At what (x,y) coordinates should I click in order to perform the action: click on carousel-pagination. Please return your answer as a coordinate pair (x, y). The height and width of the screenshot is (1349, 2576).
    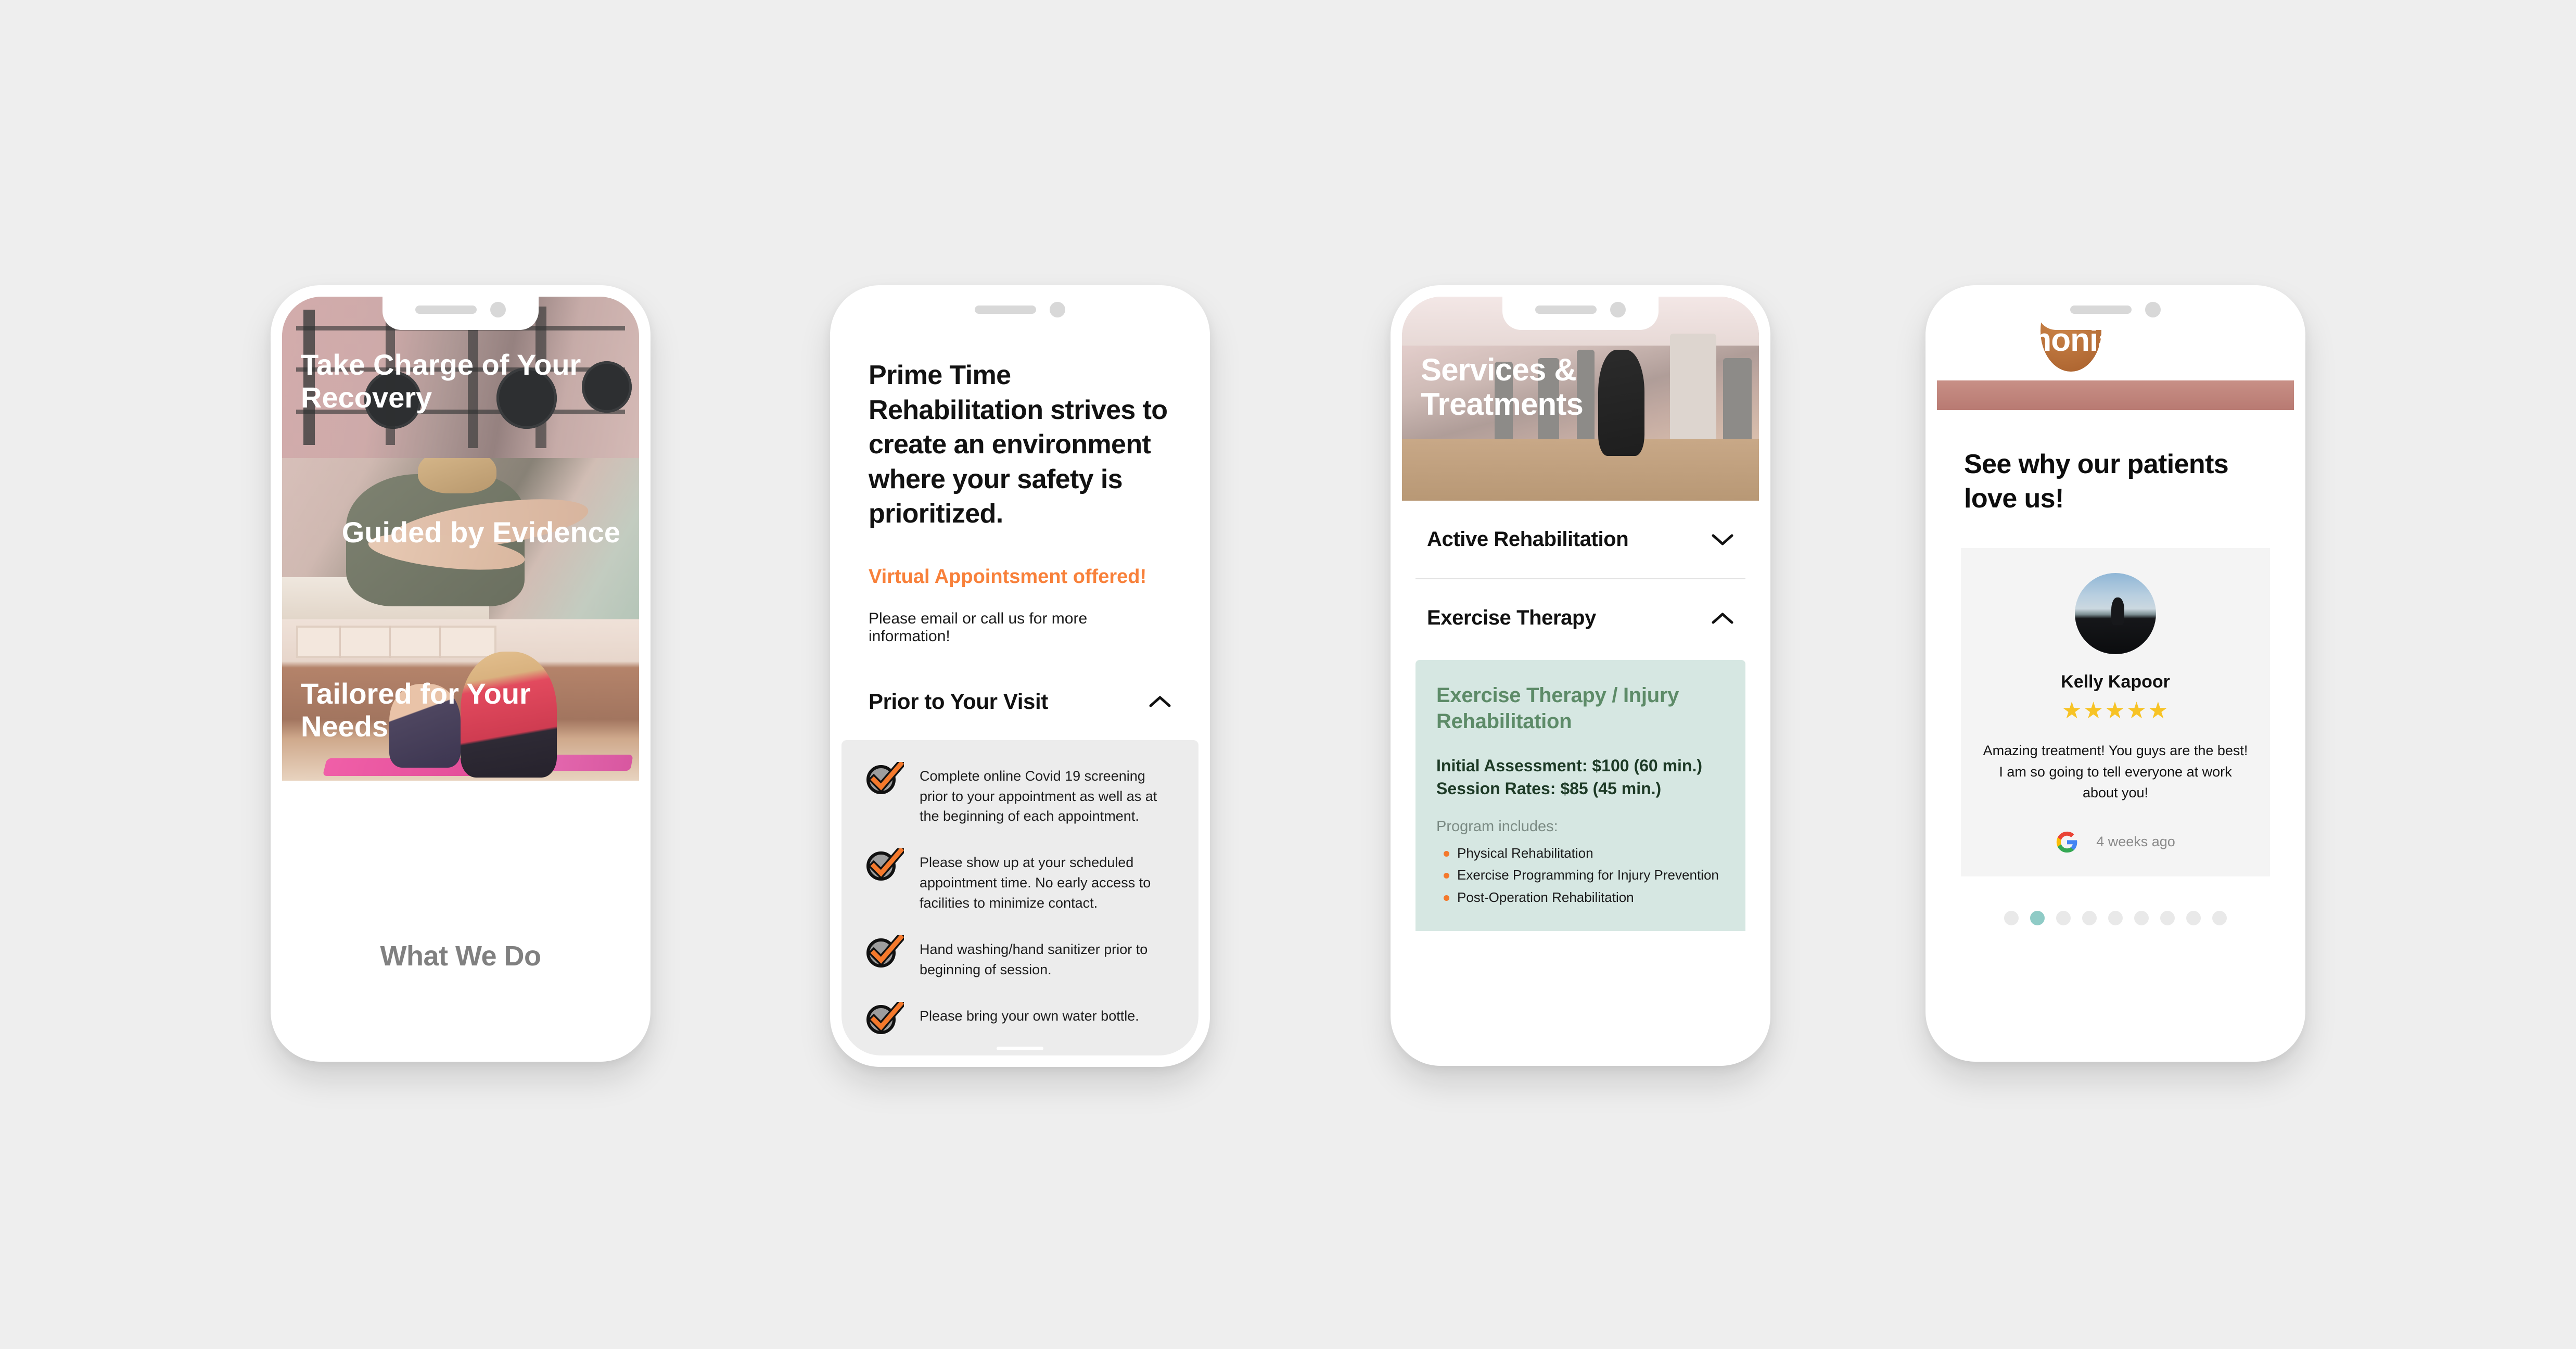
    Looking at the image, I should click on (2115, 917).